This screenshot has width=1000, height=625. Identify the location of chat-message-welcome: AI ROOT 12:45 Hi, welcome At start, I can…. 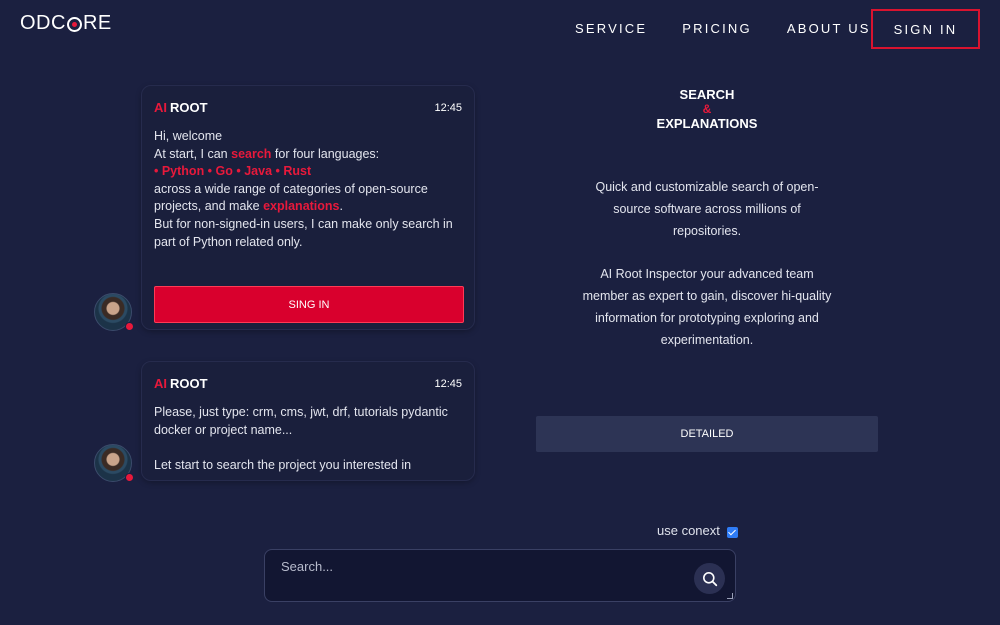
(308, 207).